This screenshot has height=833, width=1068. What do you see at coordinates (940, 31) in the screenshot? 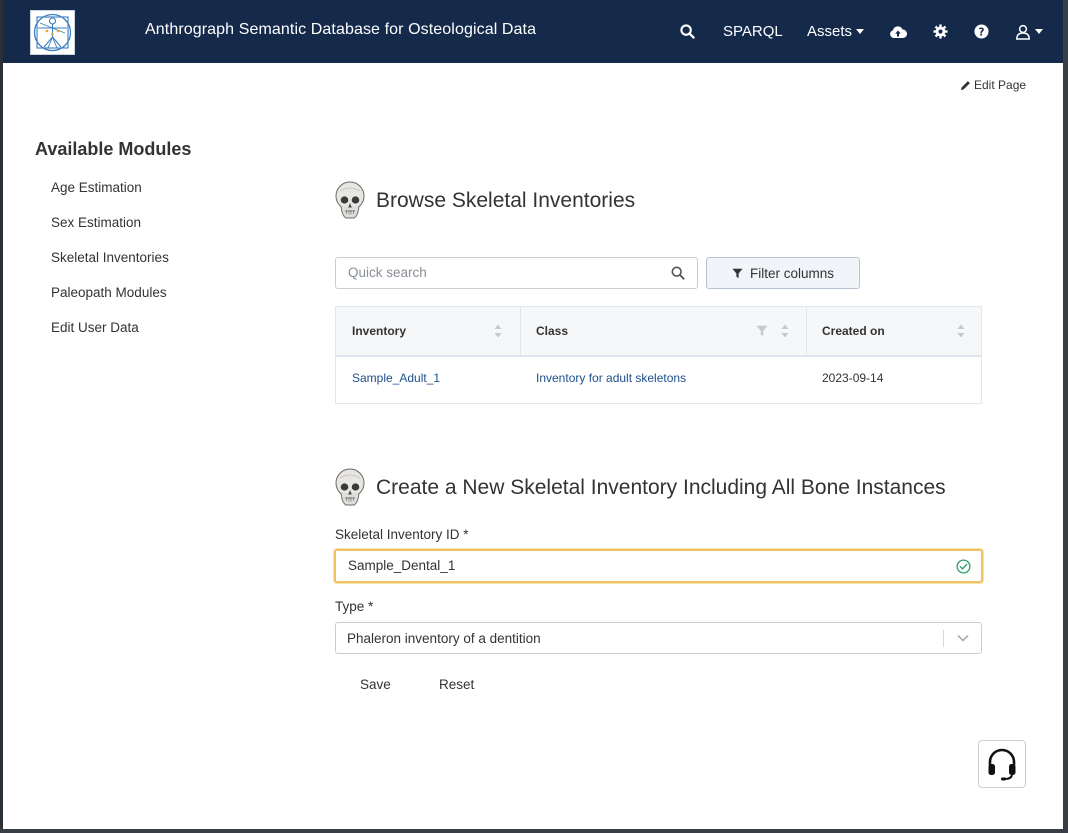
I see `gear-icon` at bounding box center [940, 31].